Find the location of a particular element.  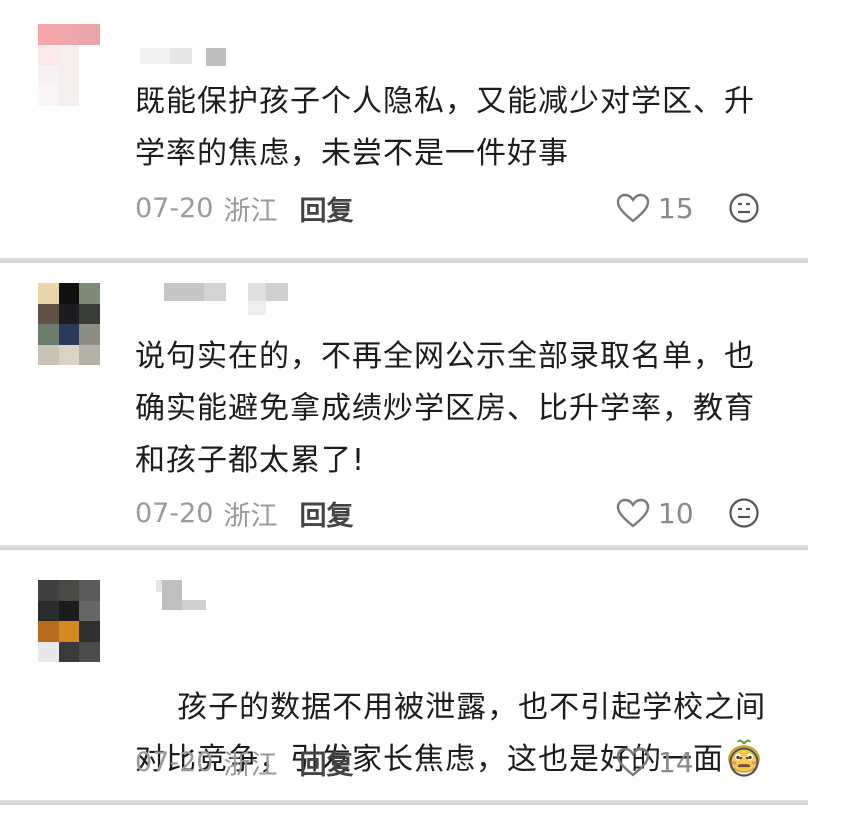

divider is located at coordinates (404, 802).